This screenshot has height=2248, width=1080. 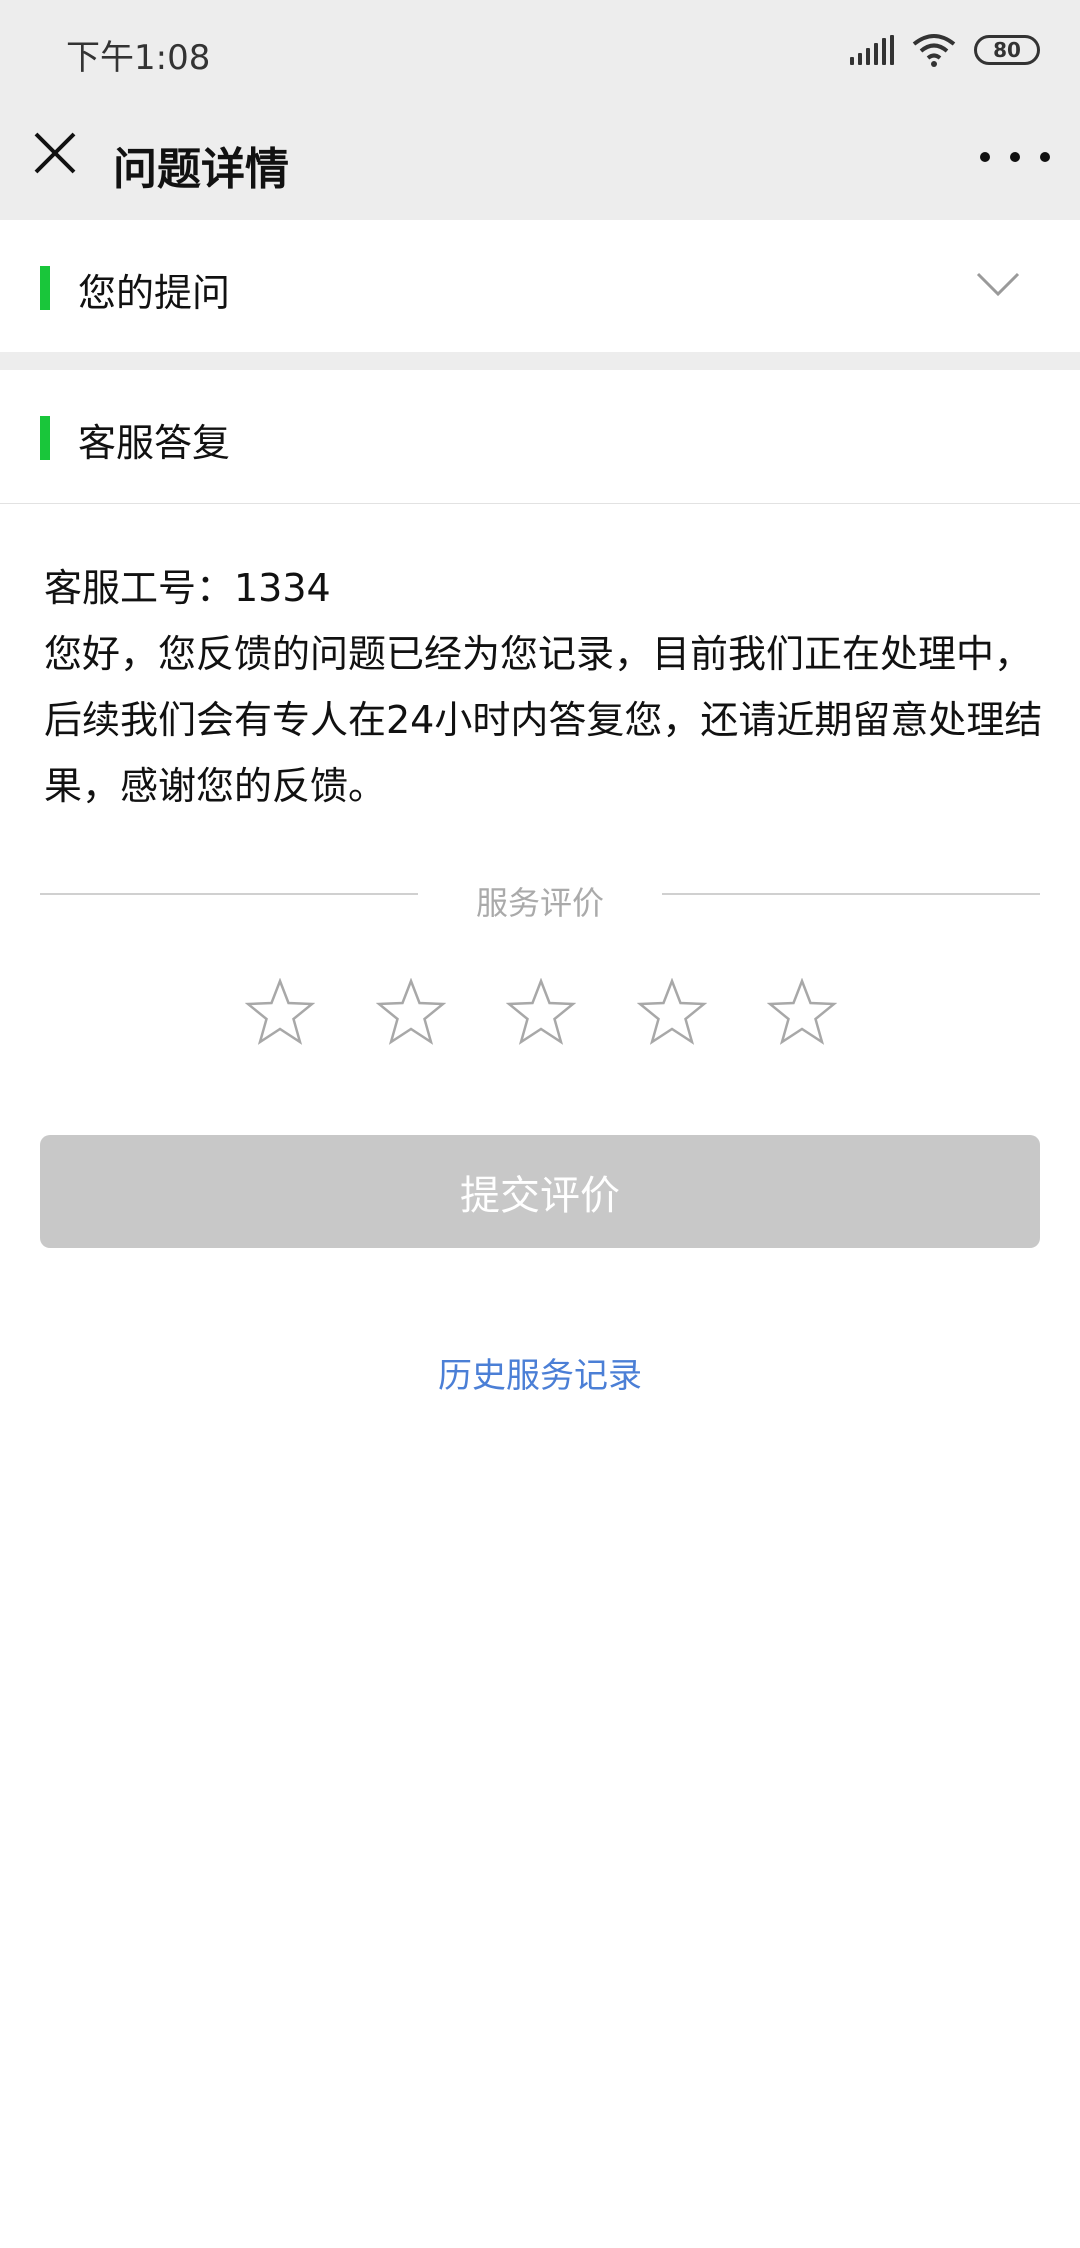 I want to click on question-section-title: 您的提问, so click(x=154, y=293).